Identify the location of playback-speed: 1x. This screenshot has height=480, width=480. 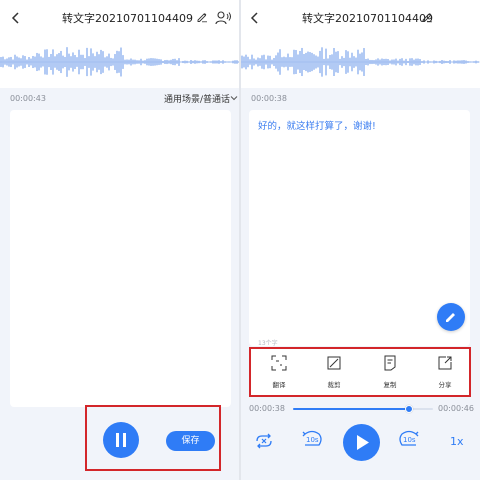
(457, 441).